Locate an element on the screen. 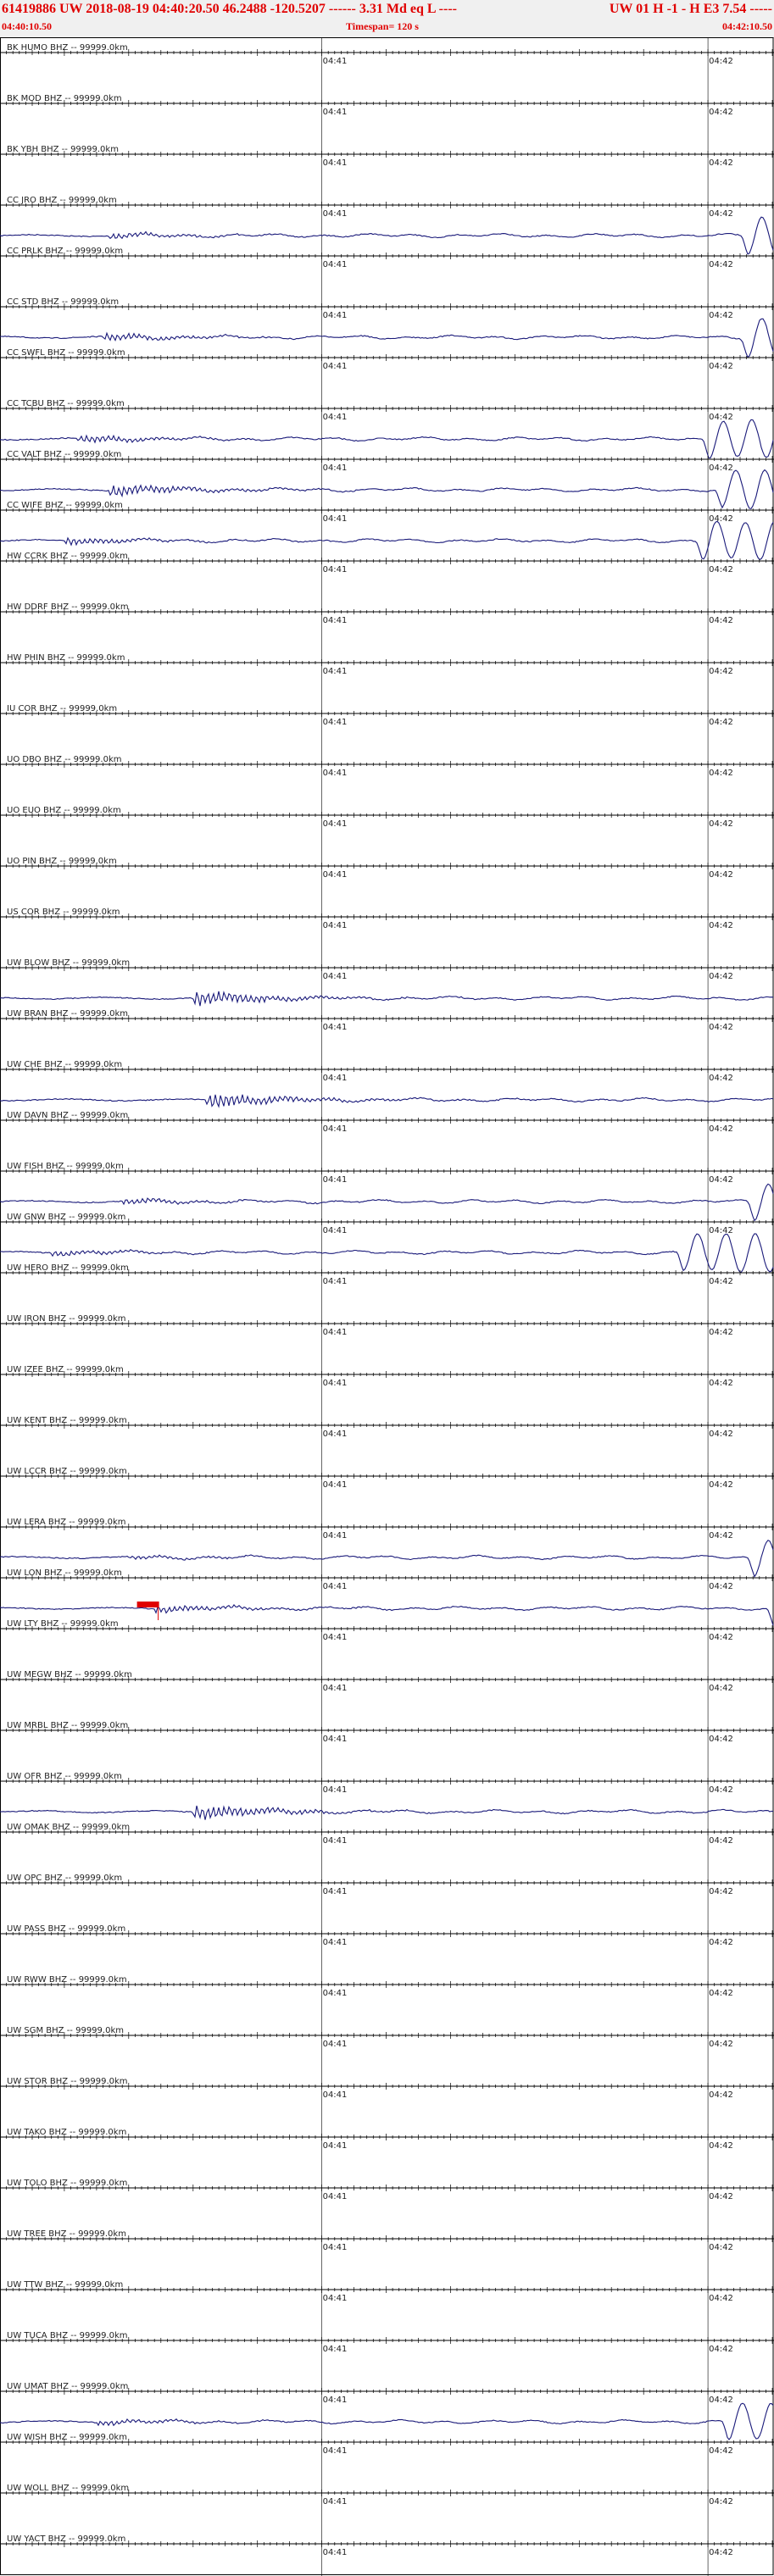 Image resolution: width=774 pixels, height=2576 pixels. channel-label: UW OFR BHZ -- 99999.0km is located at coordinates (64, 1776).